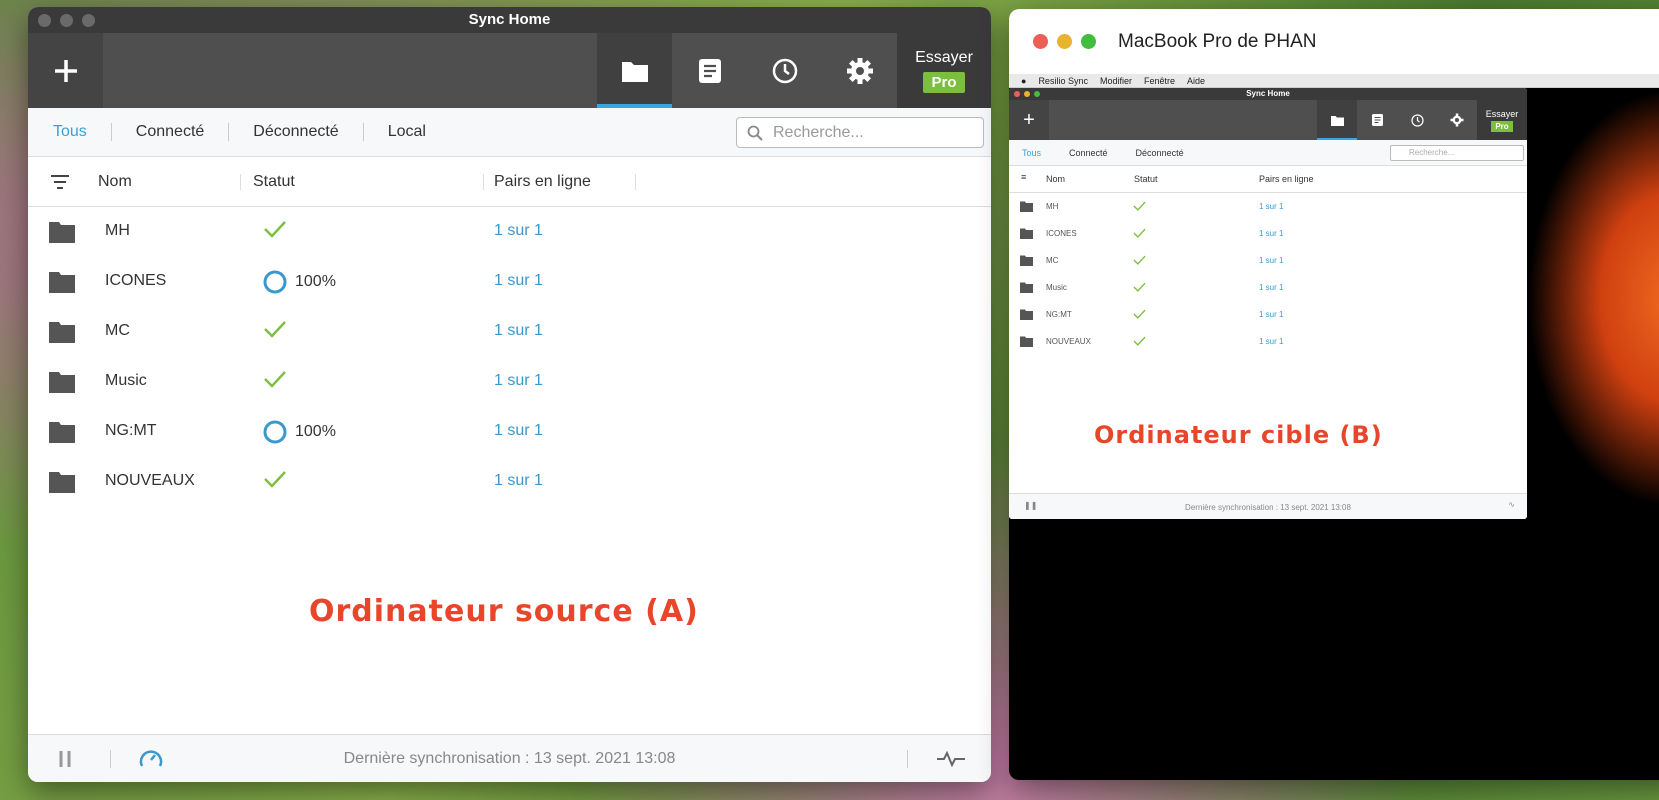 The image size is (1659, 800). What do you see at coordinates (275, 329) in the screenshot?
I see `status-cell` at bounding box center [275, 329].